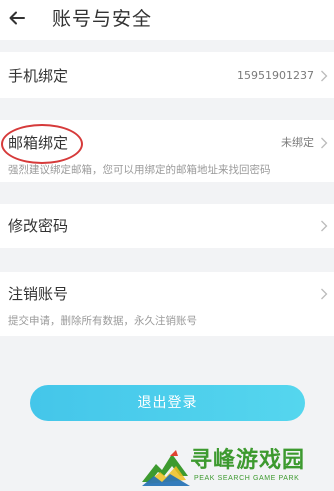 The image size is (334, 491). Describe the element at coordinates (38, 294) in the screenshot. I see `cancel-account-label: 注销账号` at that location.